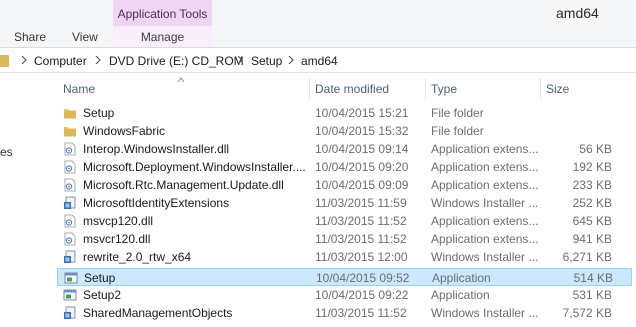 The height and width of the screenshot is (327, 636). What do you see at coordinates (592, 203) in the screenshot?
I see `file-size: 252 KB` at bounding box center [592, 203].